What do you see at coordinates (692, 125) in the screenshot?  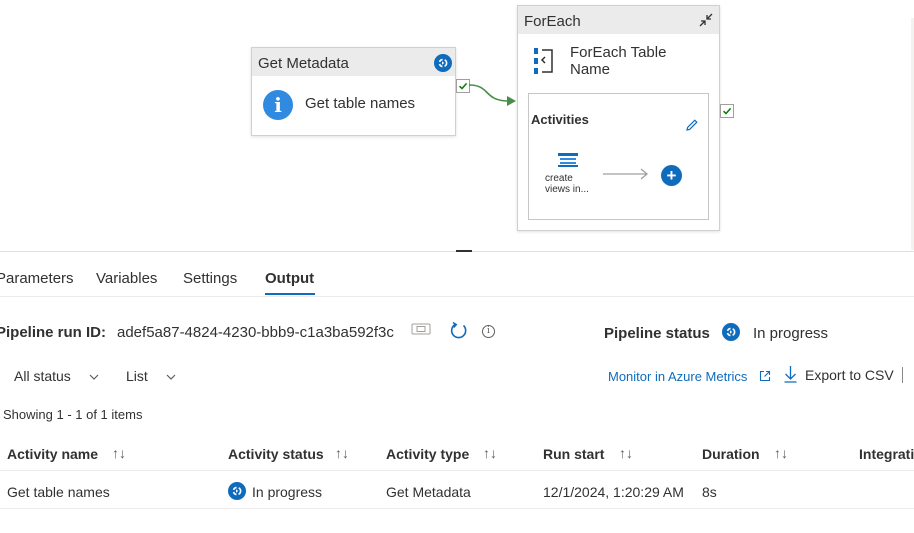 I see `edit-icon` at bounding box center [692, 125].